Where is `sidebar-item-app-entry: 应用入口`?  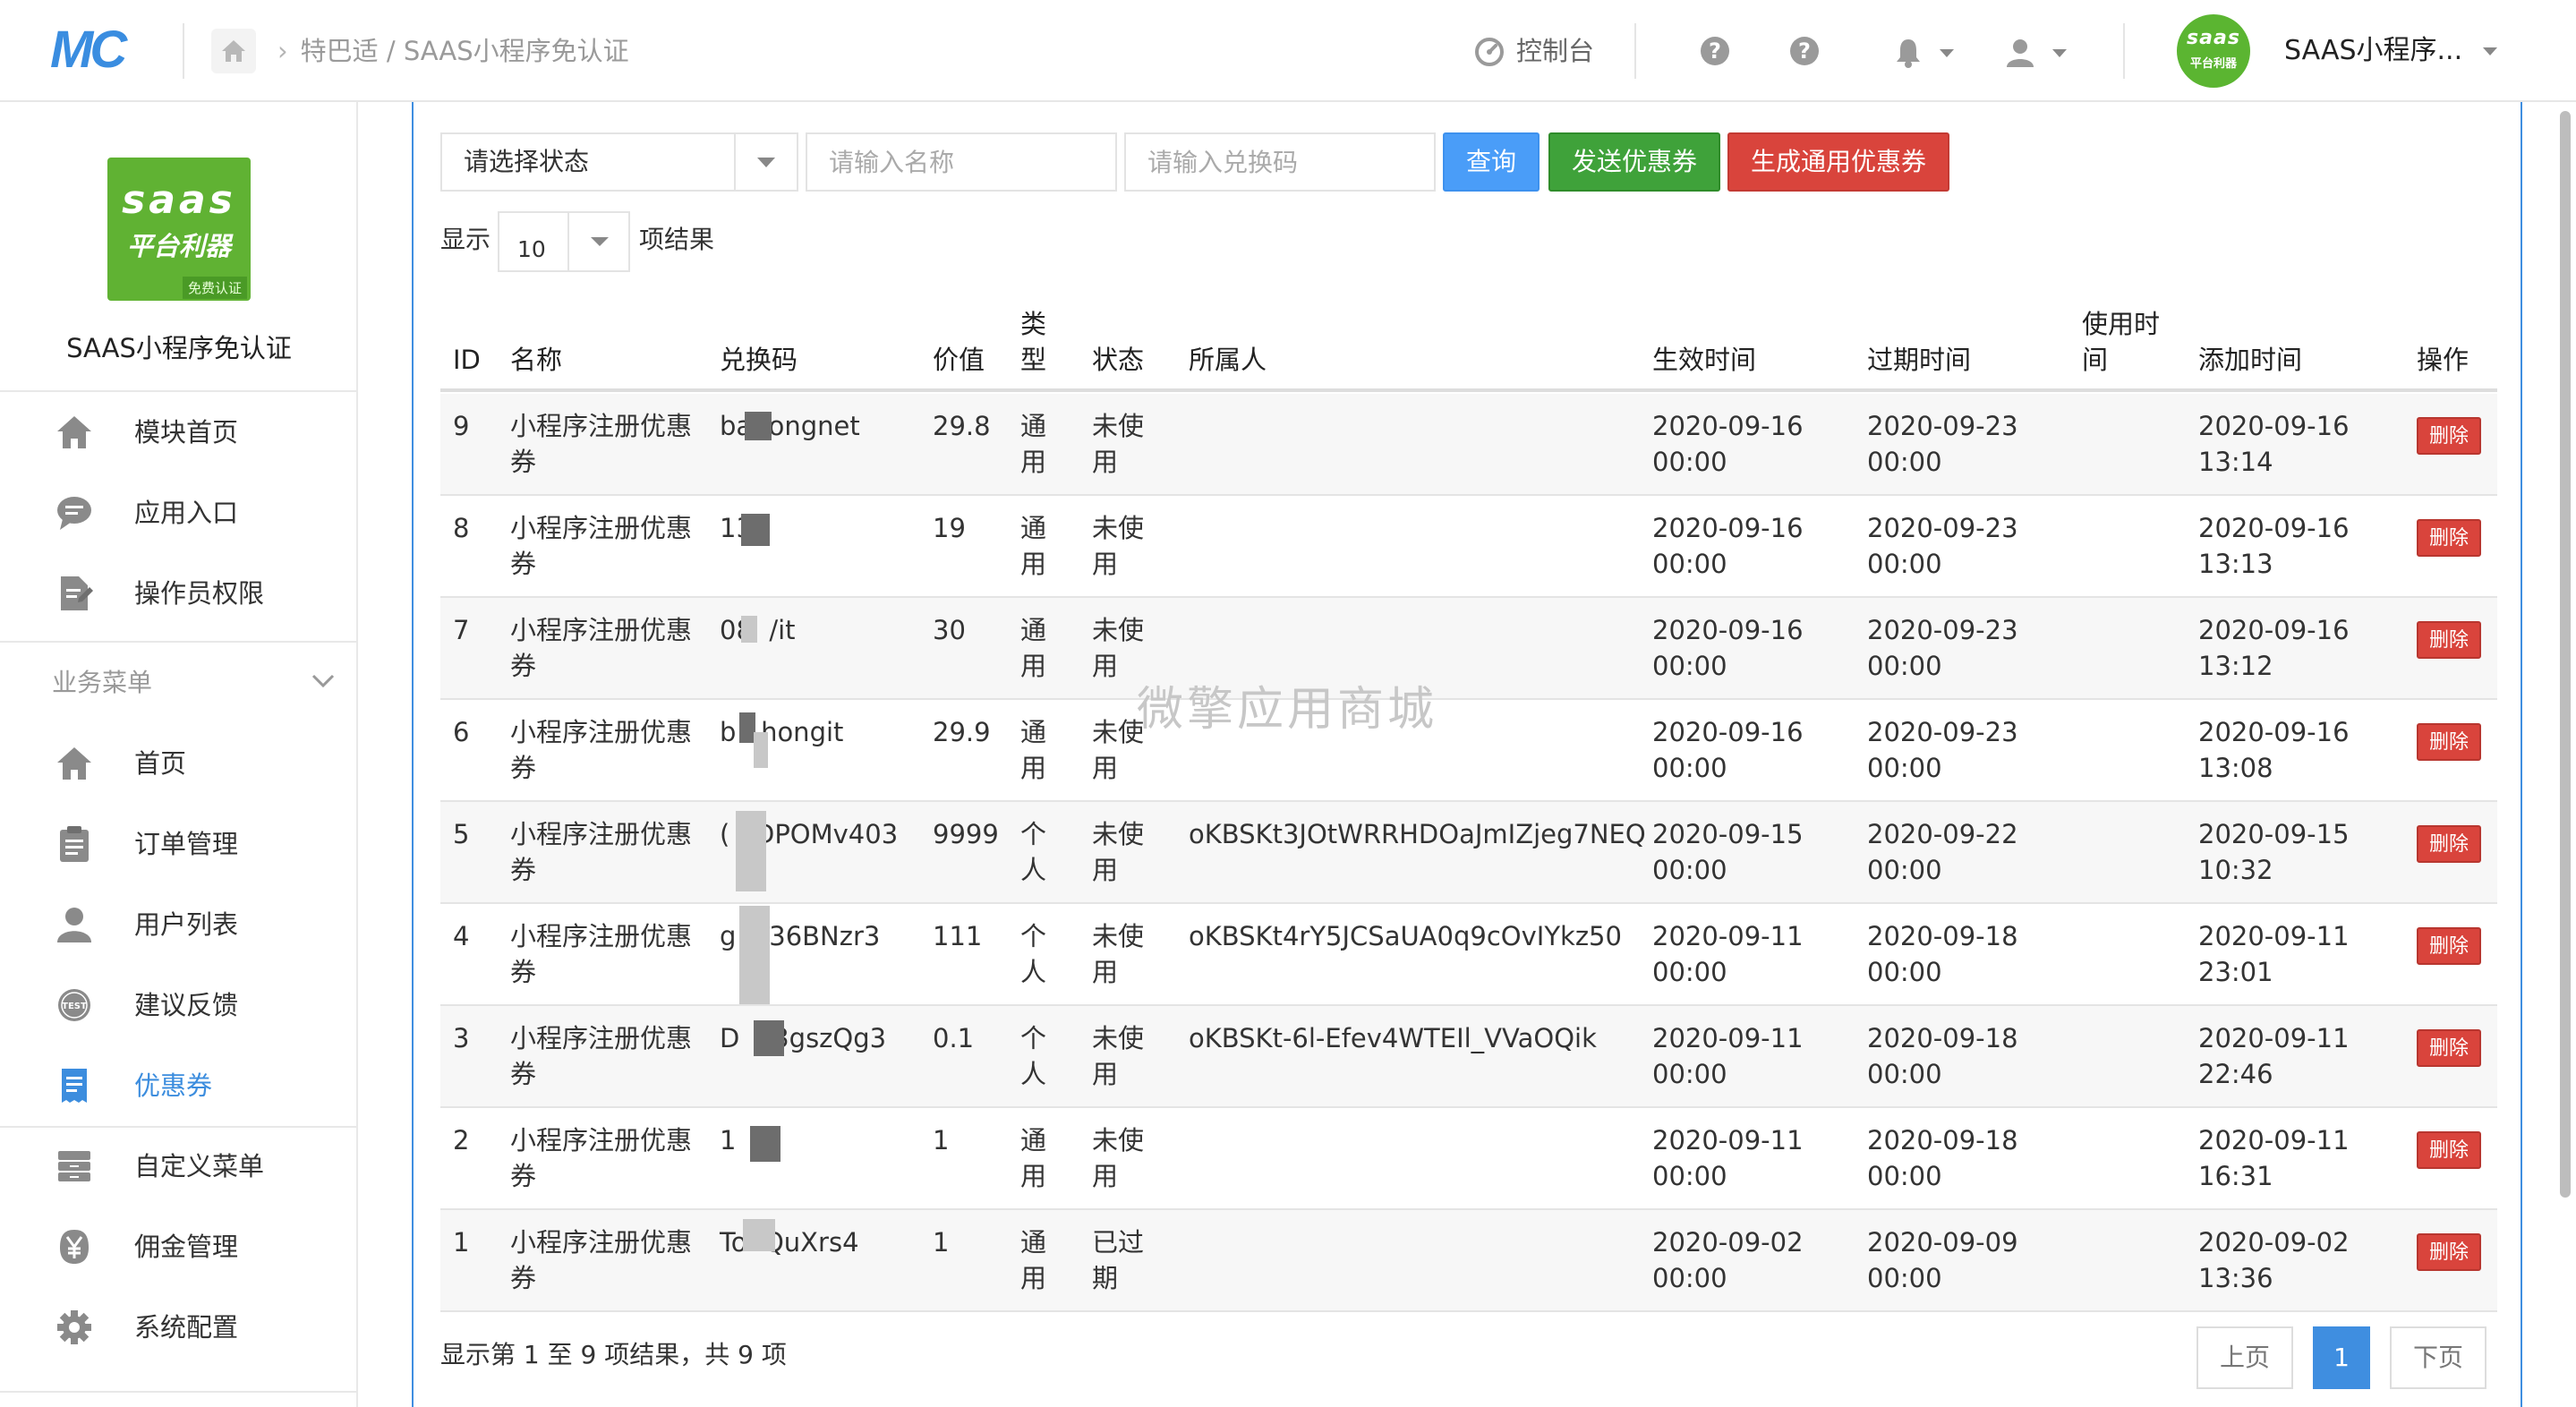
sidebar-item-app-entry: 应用入口 is located at coordinates (178, 513).